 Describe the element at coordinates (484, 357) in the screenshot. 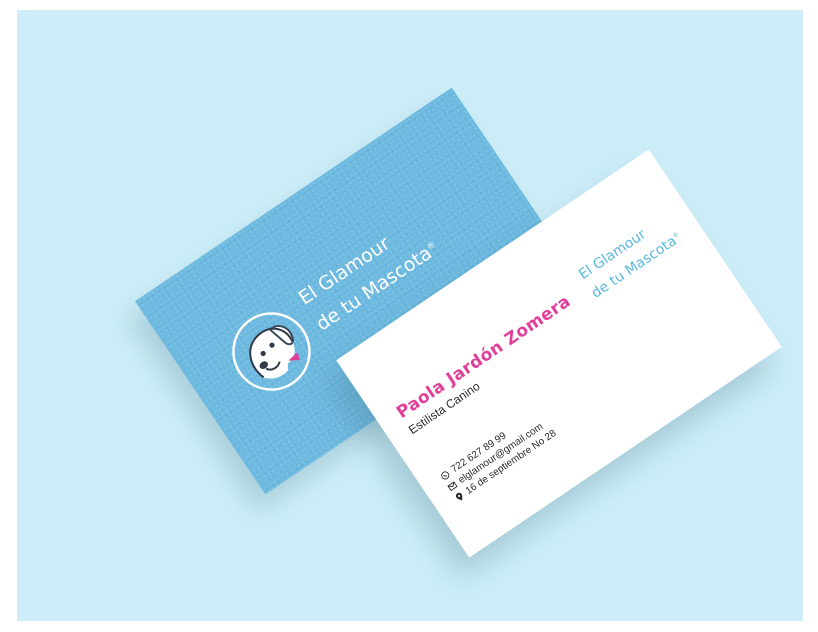

I see `person-name: Paola Jardón Zomera` at that location.